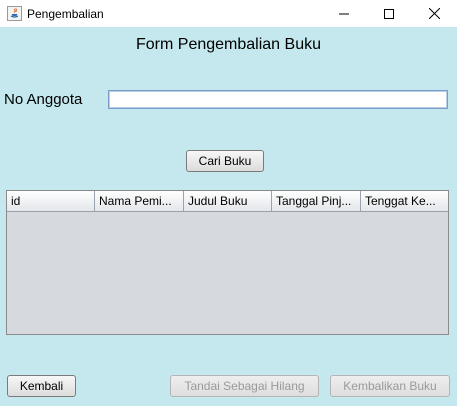 This screenshot has width=457, height=406. I want to click on kembalikan-buku-button: Kembalikan Buku, so click(390, 386).